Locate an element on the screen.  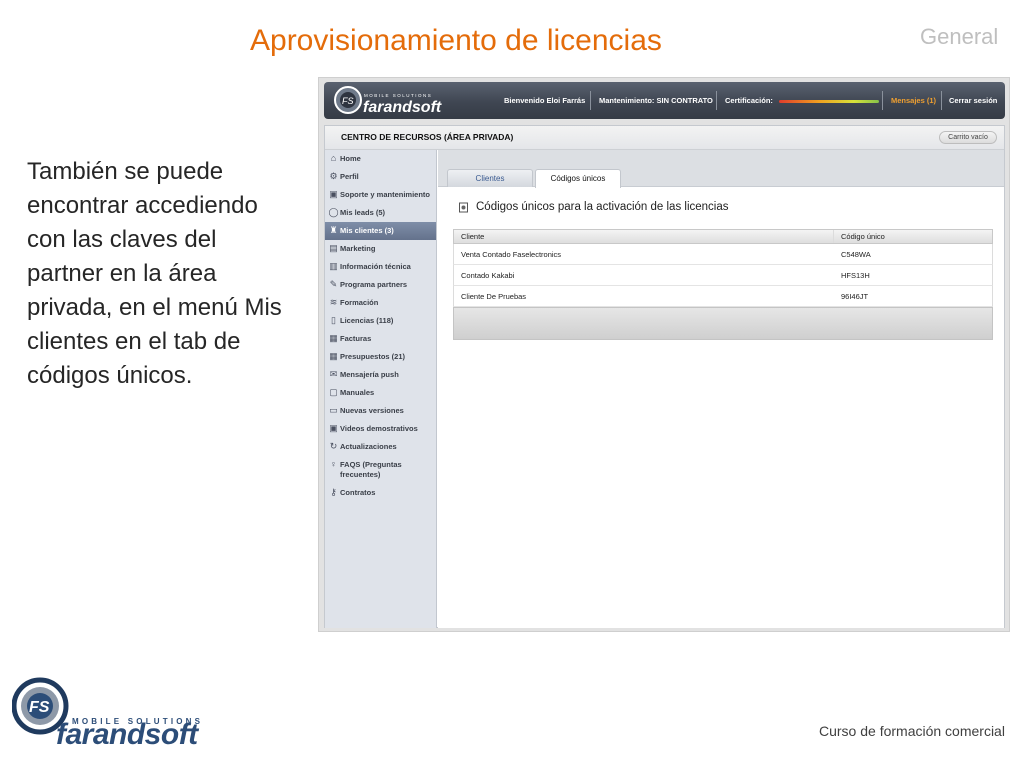
sidebar-item-mensajería-push: ✉ Mensajería push is located at coordinates (380, 375).